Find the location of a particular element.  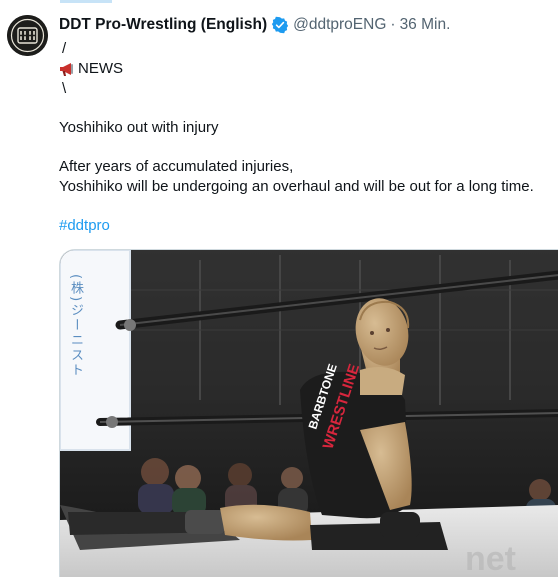

text-news-row: NEWS is located at coordinates (304, 69).